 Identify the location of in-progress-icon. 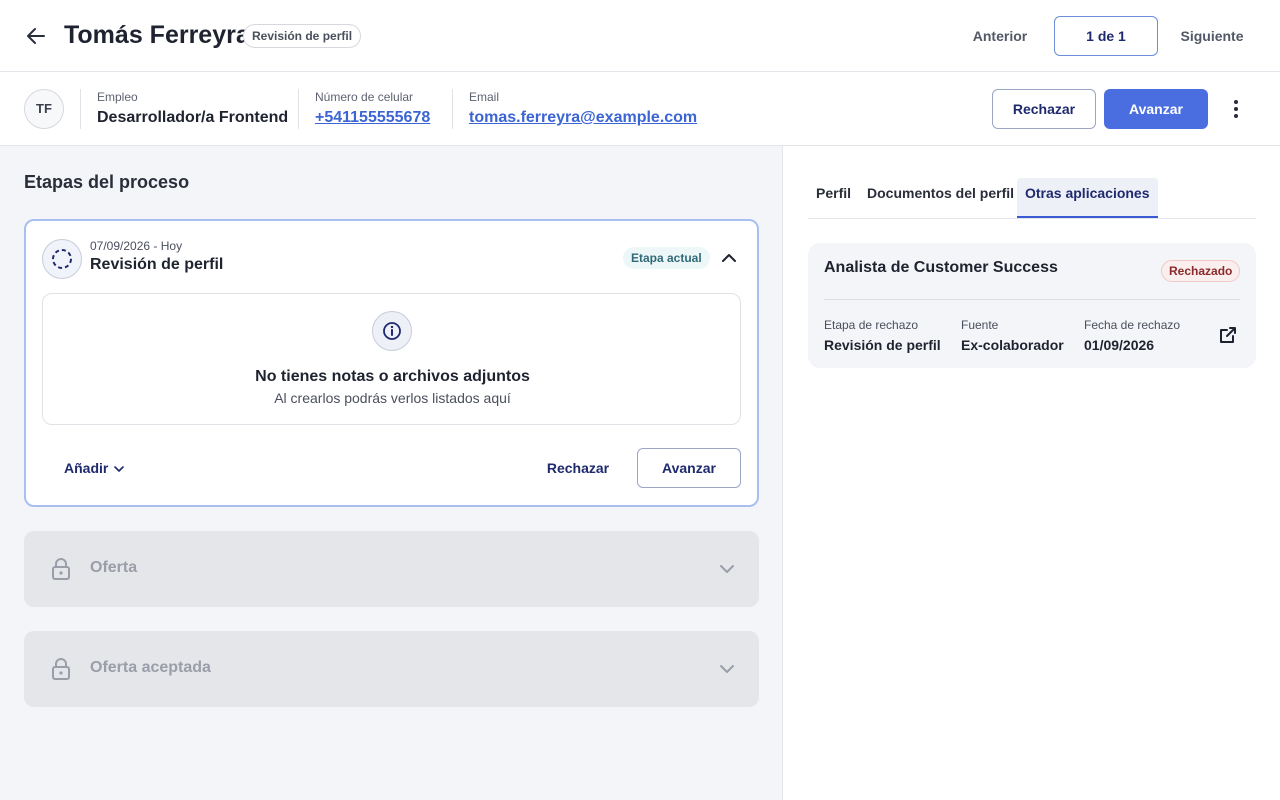
(62, 259).